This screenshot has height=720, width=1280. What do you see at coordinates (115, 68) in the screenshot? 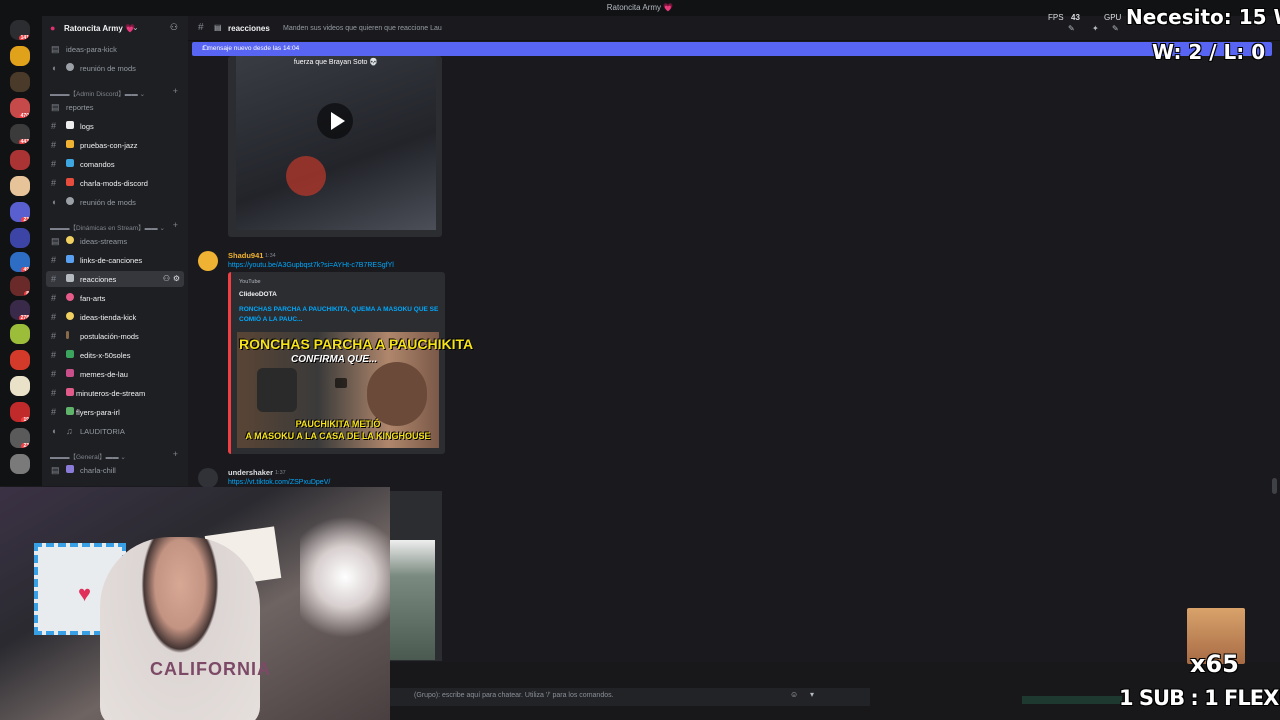
I see `sidebar-item-reunion-de-mods: ◖ reunión de mods` at bounding box center [115, 68].